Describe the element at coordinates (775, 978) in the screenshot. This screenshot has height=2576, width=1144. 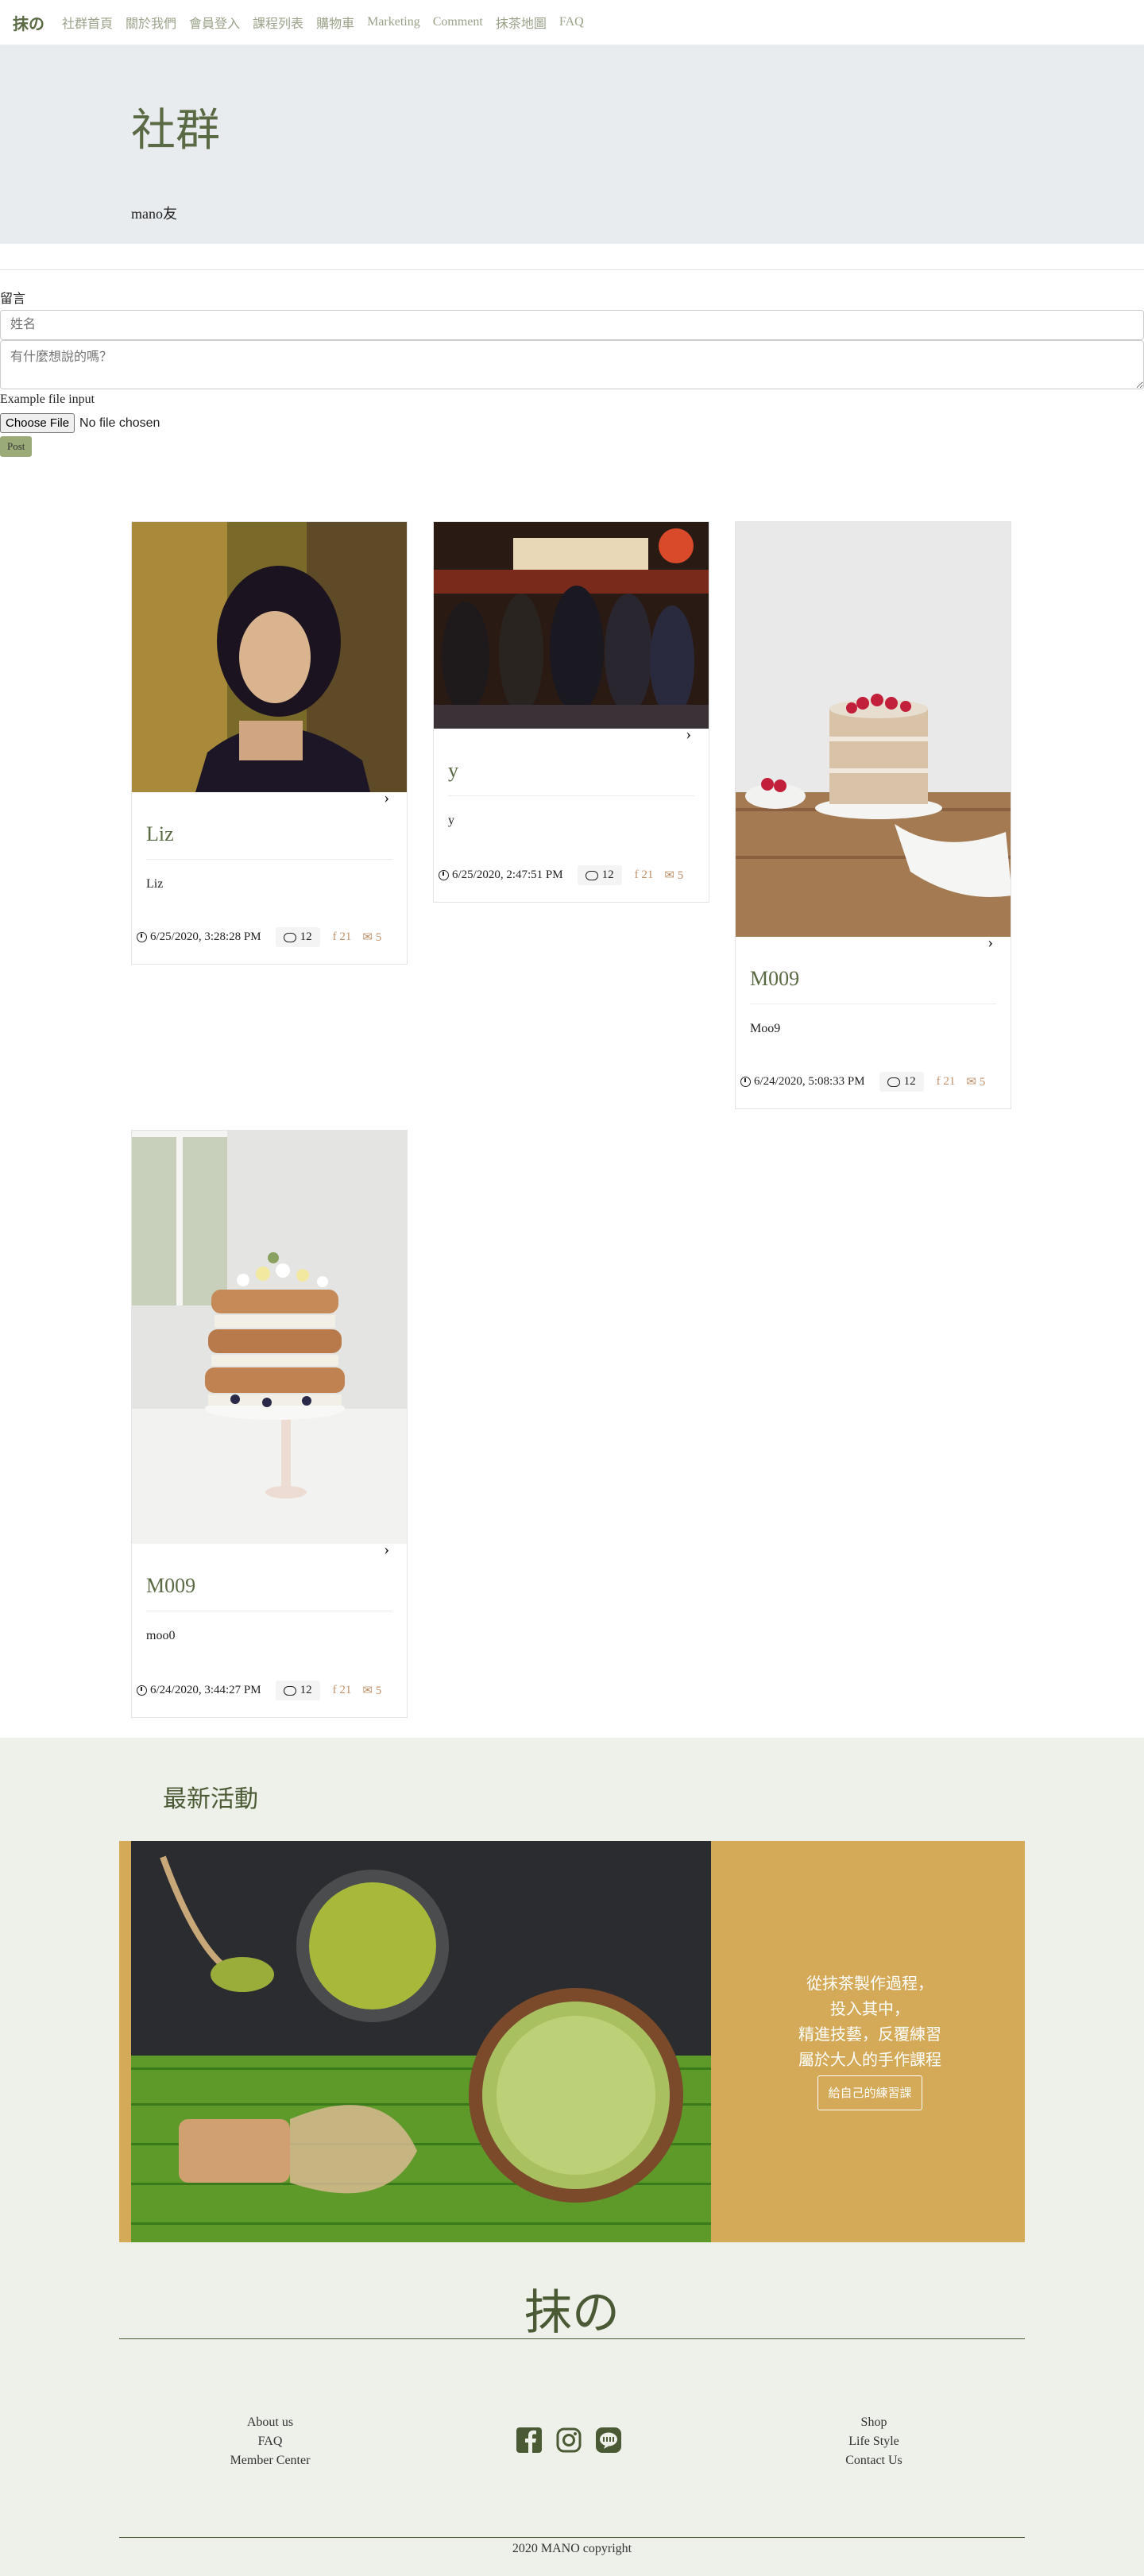
I see `post-title: M009` at that location.